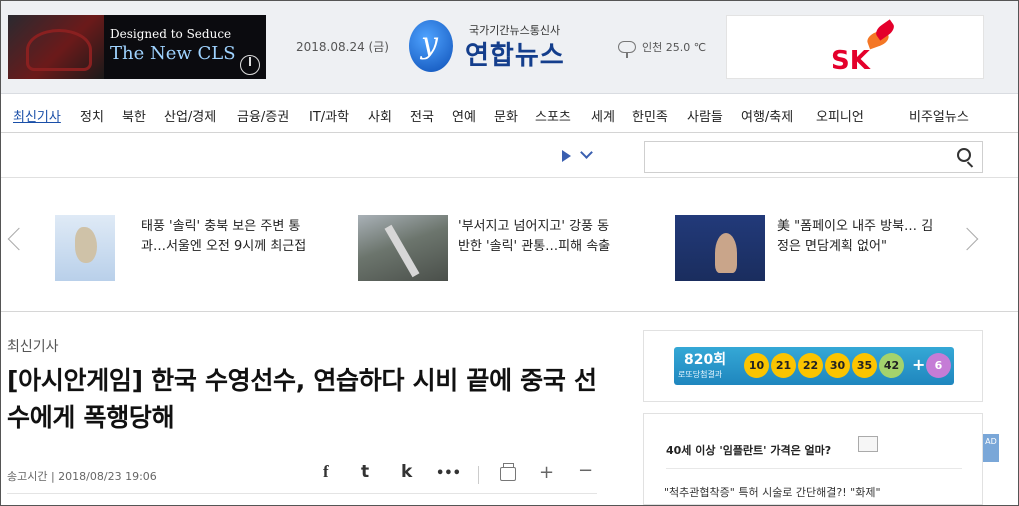 This screenshot has height=506, width=1019. I want to click on lotto-ball: 10, so click(756, 365).